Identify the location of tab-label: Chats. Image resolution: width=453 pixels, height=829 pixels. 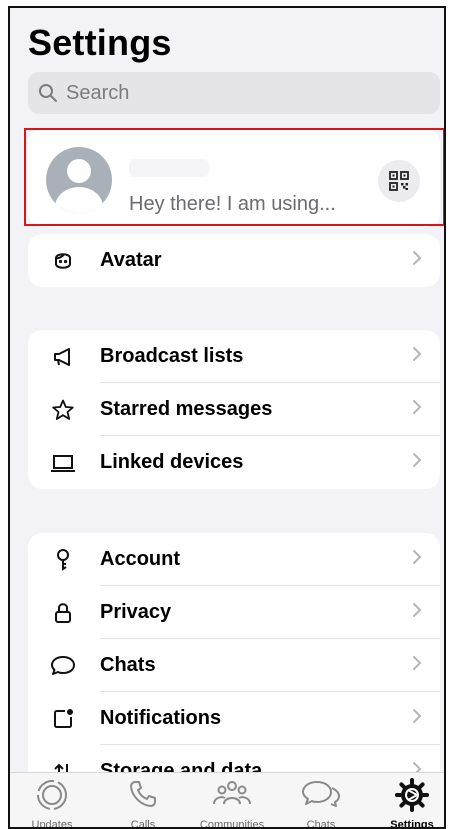
(321, 824).